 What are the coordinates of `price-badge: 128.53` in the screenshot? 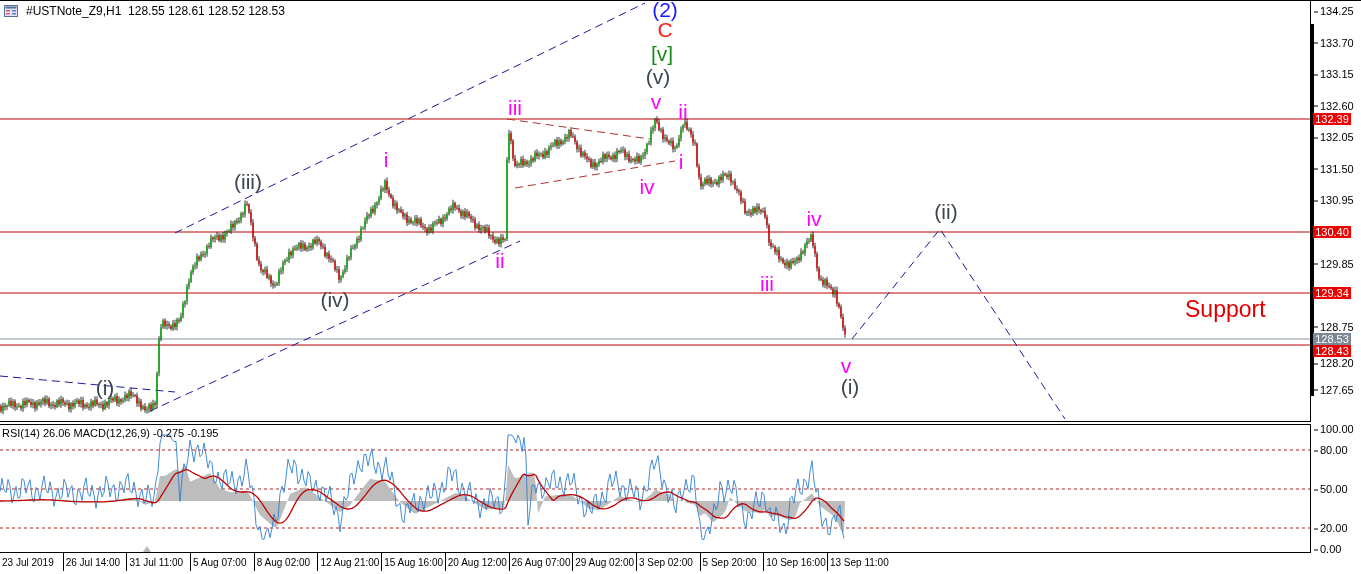 It's located at (1332, 339).